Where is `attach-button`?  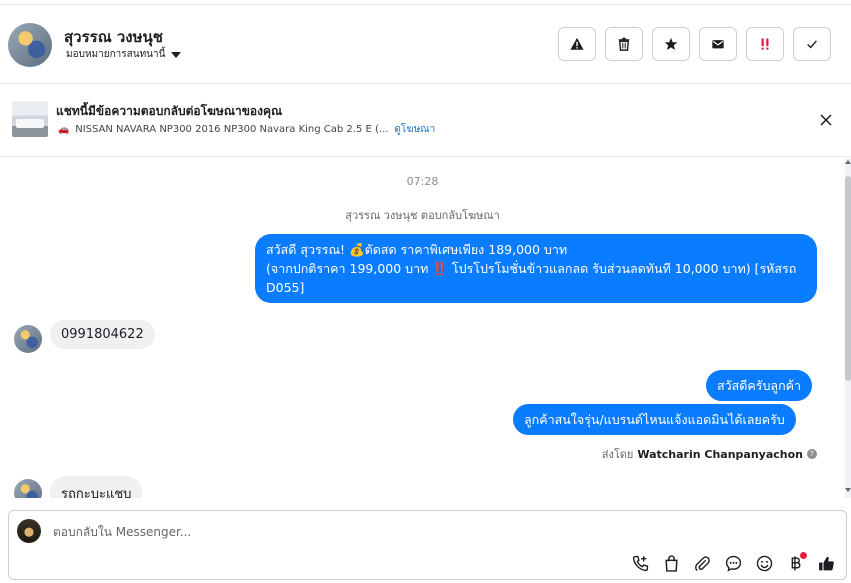 attach-button is located at coordinates (702, 563).